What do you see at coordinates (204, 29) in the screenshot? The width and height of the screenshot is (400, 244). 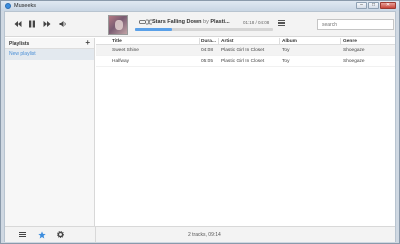 I see `progress-bar` at bounding box center [204, 29].